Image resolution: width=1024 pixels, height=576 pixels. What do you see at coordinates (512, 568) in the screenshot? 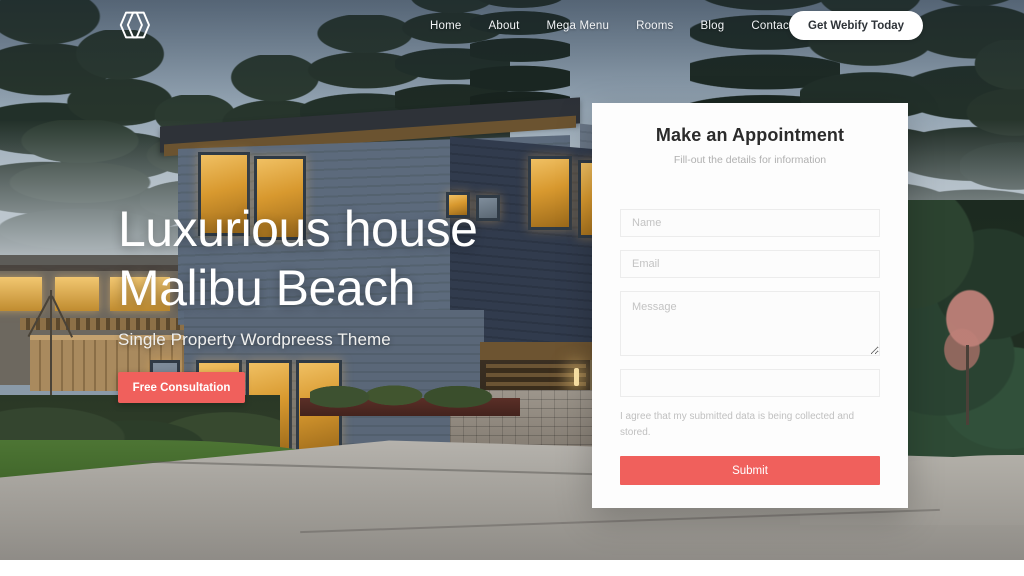
I see `page-bottom-strip` at bounding box center [512, 568].